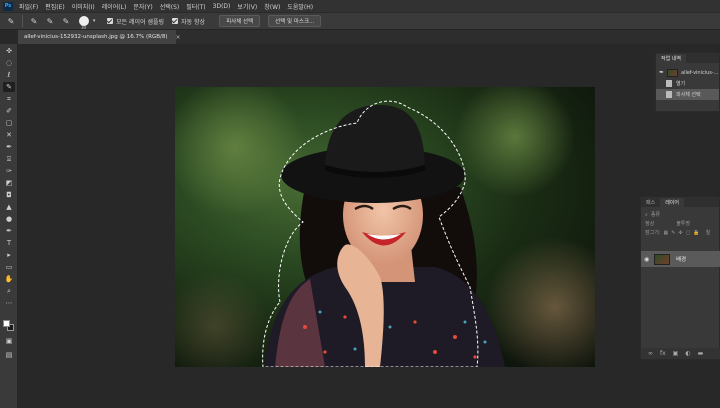  Describe the element at coordinates (9, 111) in the screenshot. I see `eyedropper-tool-icon: ✐` at that location.